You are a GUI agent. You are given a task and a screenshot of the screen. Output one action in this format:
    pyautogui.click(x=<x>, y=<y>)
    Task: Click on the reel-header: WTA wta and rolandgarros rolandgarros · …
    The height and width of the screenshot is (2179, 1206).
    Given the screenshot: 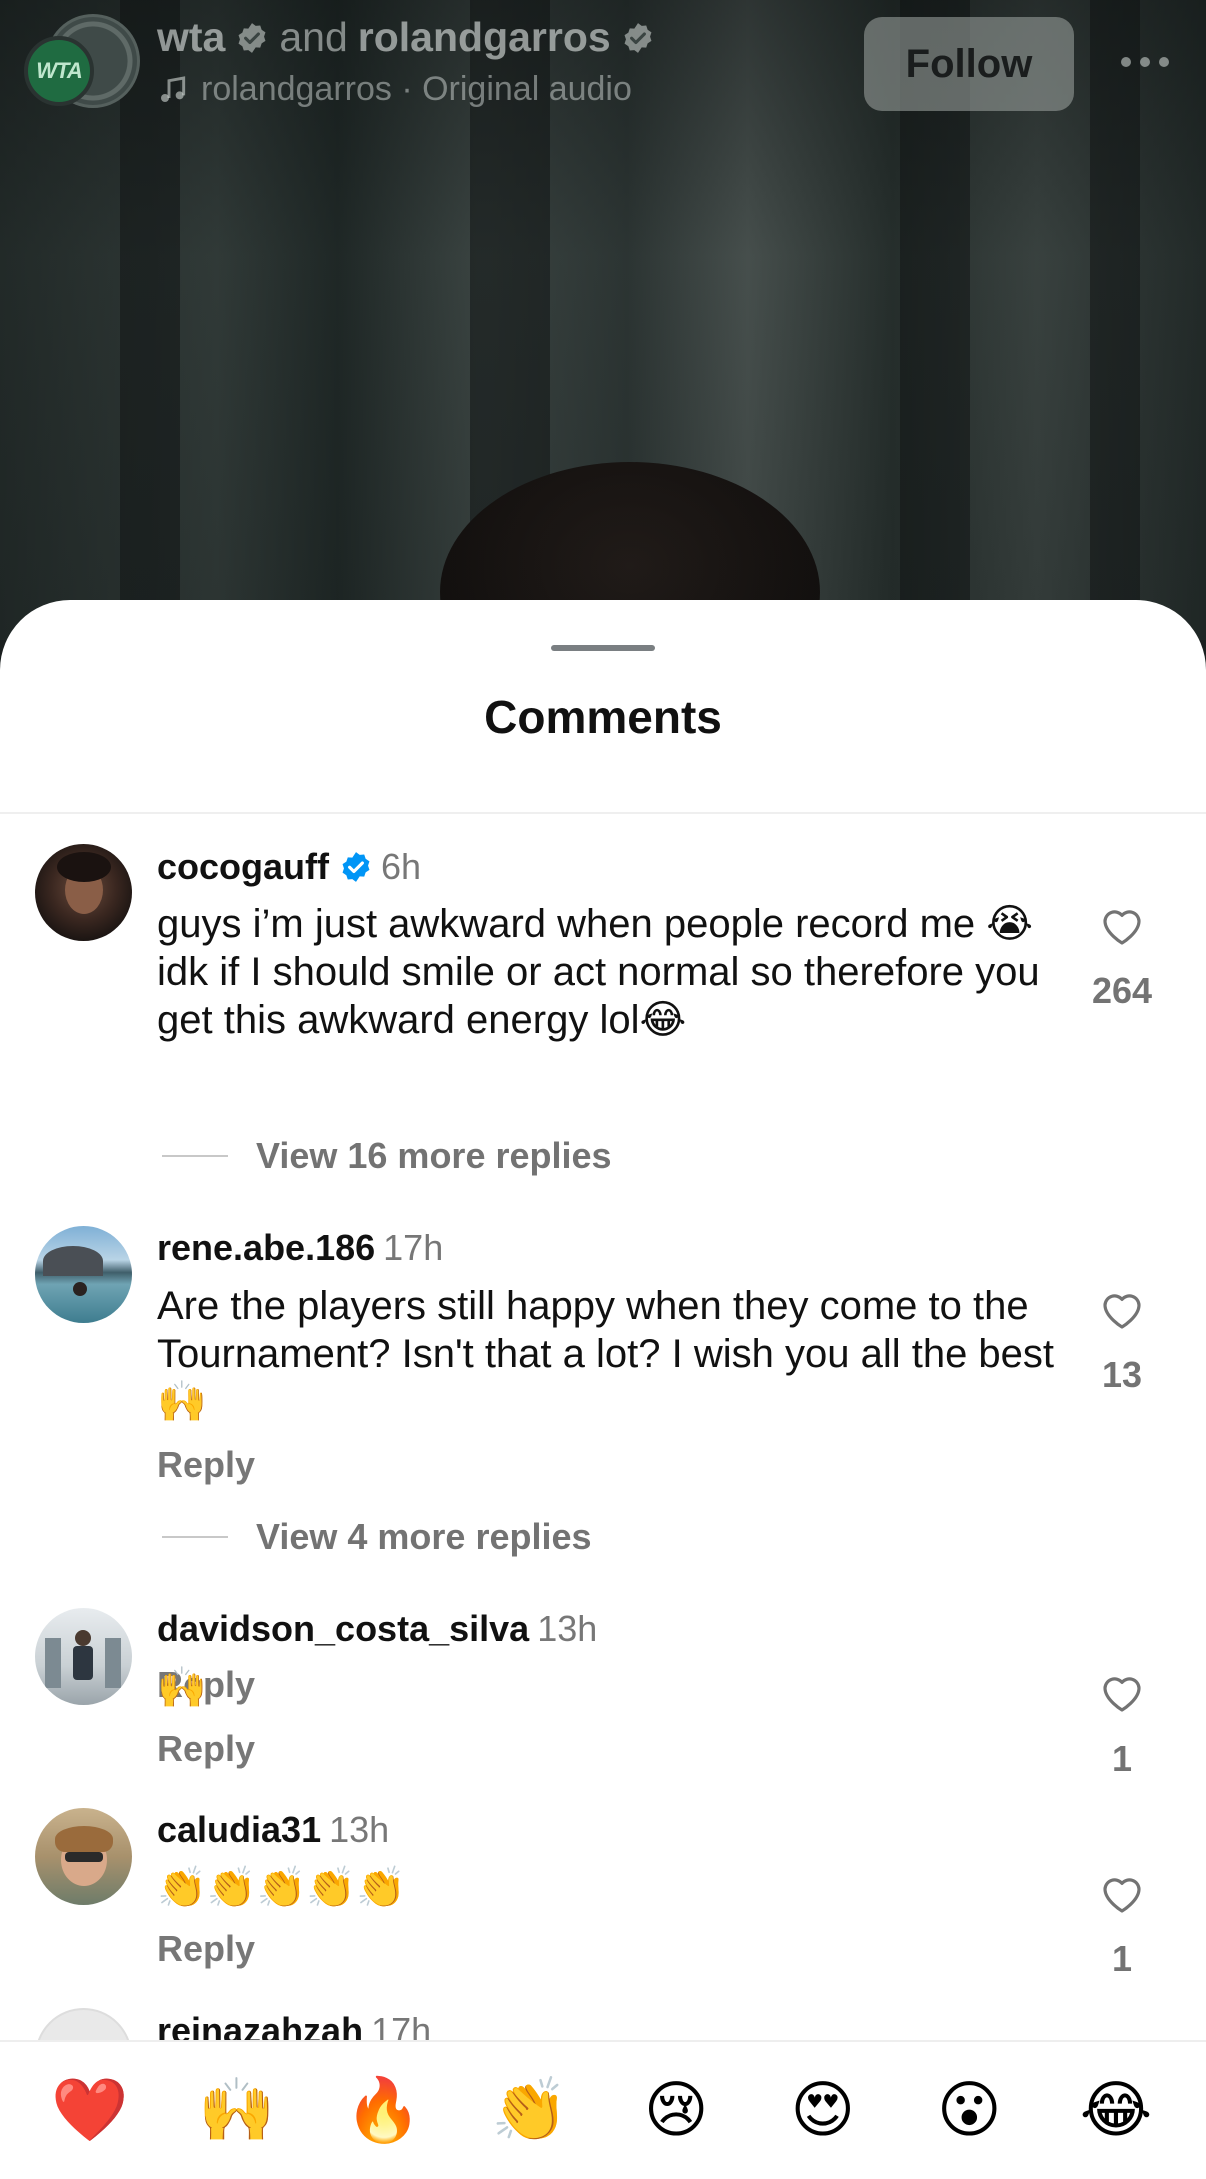 What is the action you would take?
    pyautogui.click(x=603, y=55)
    